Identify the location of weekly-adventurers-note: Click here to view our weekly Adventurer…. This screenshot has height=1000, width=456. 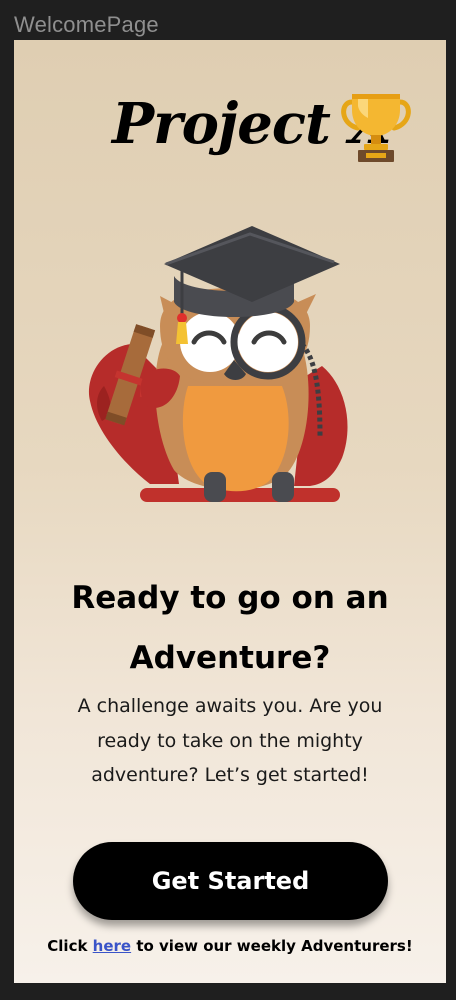
(230, 946).